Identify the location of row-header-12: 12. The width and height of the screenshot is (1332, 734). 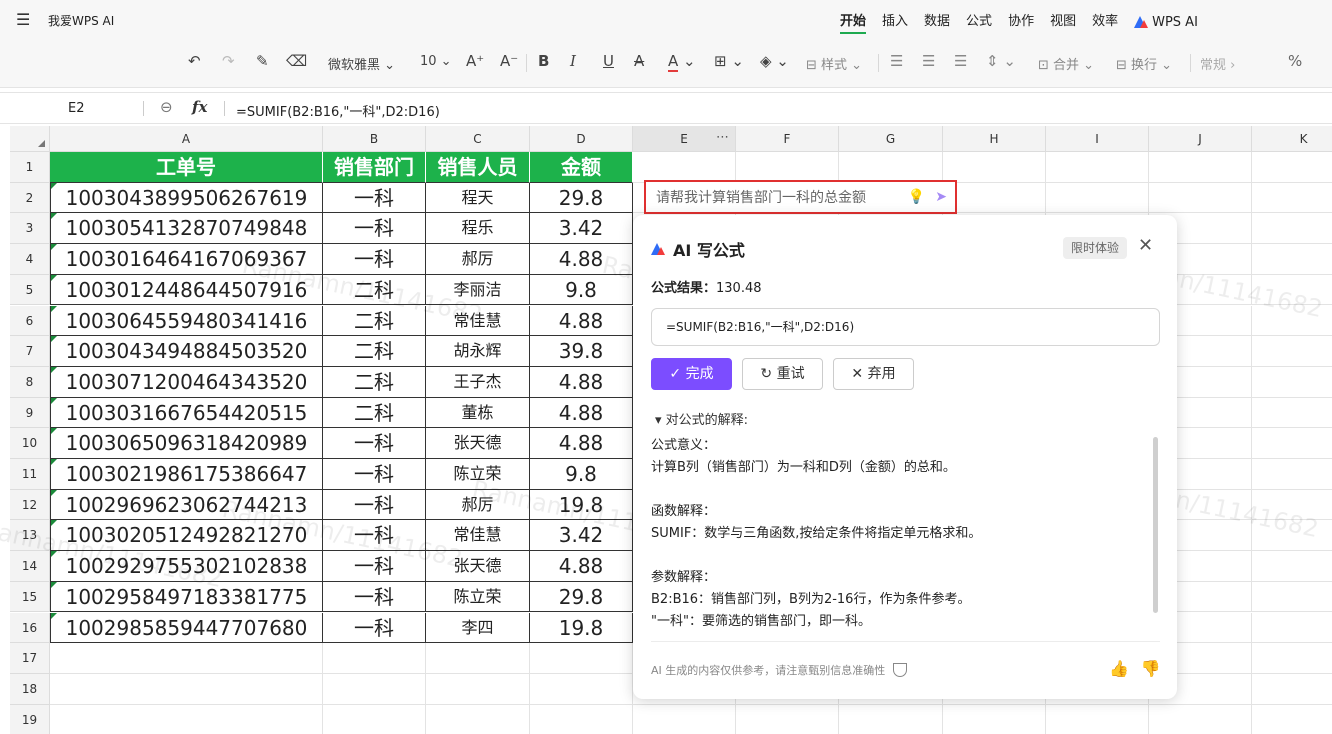
(30, 505).